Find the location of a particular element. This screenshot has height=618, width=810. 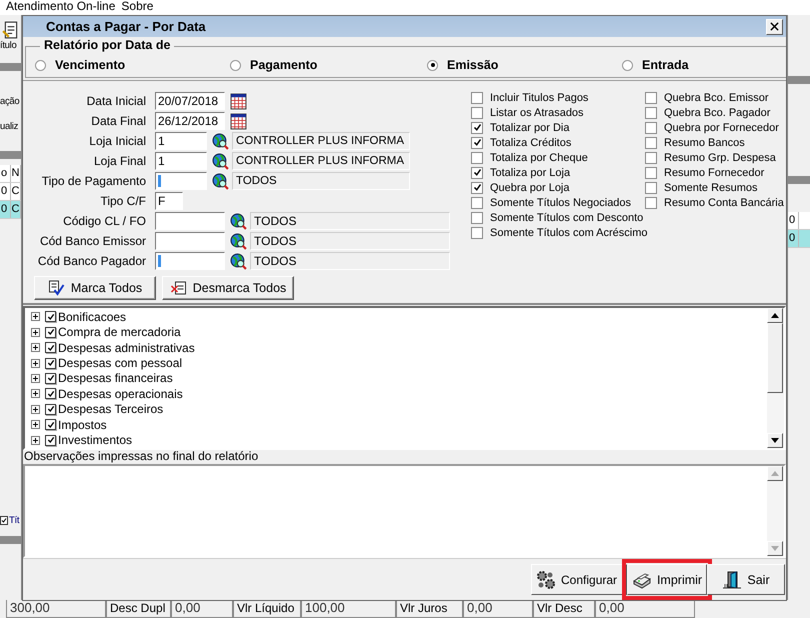

menu-item: Sobre is located at coordinates (137, 7).